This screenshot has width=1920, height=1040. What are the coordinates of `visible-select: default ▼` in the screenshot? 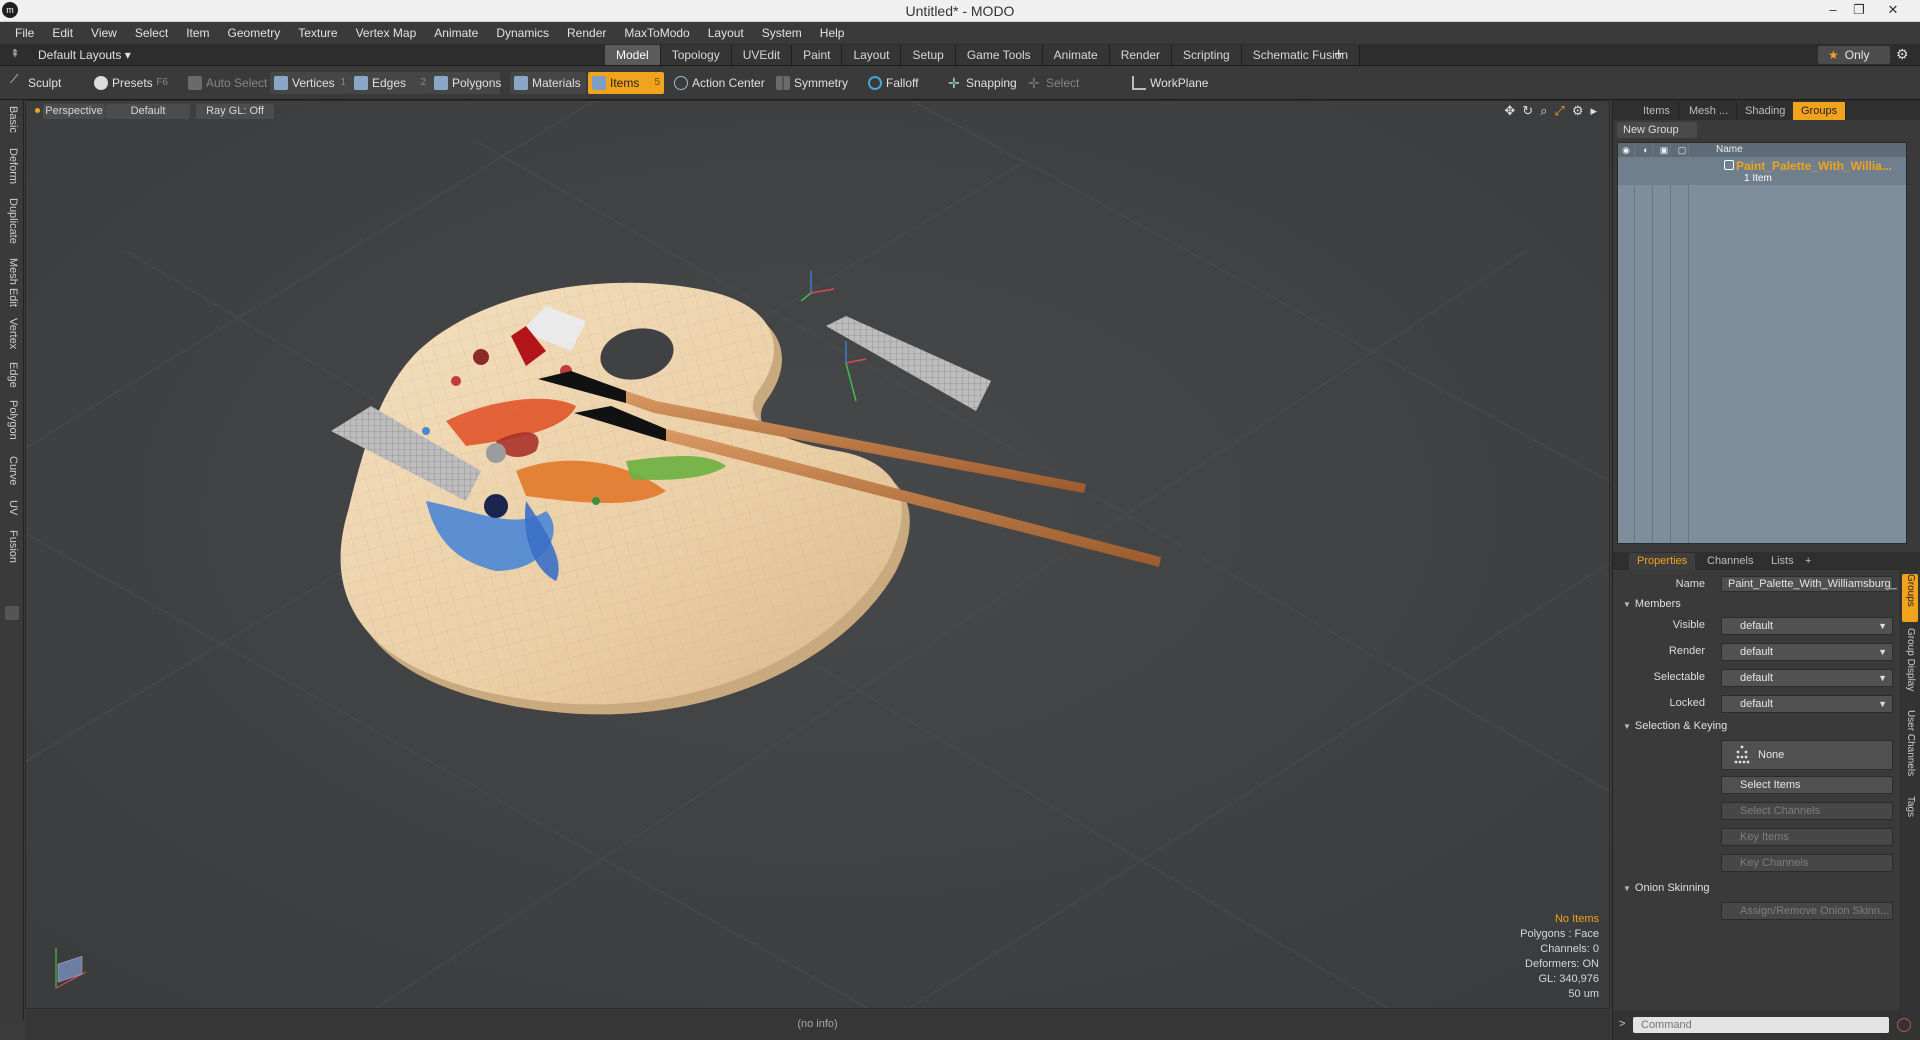 It's located at (1807, 626).